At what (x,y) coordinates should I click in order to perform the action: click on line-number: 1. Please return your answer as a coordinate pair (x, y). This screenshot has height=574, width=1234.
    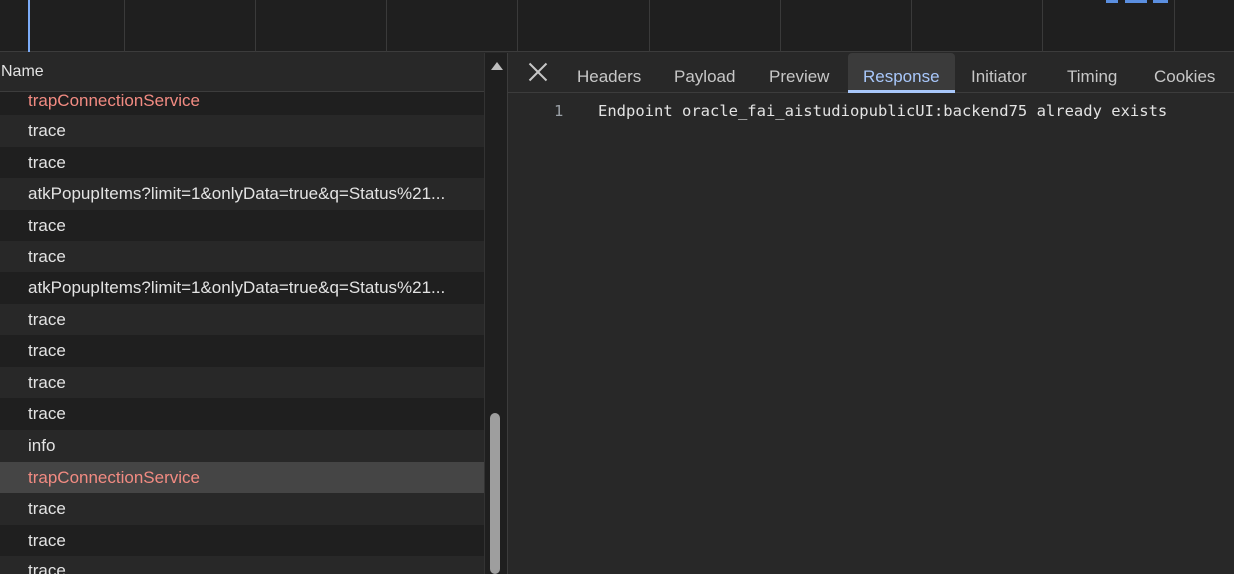
    Looking at the image, I should click on (559, 111).